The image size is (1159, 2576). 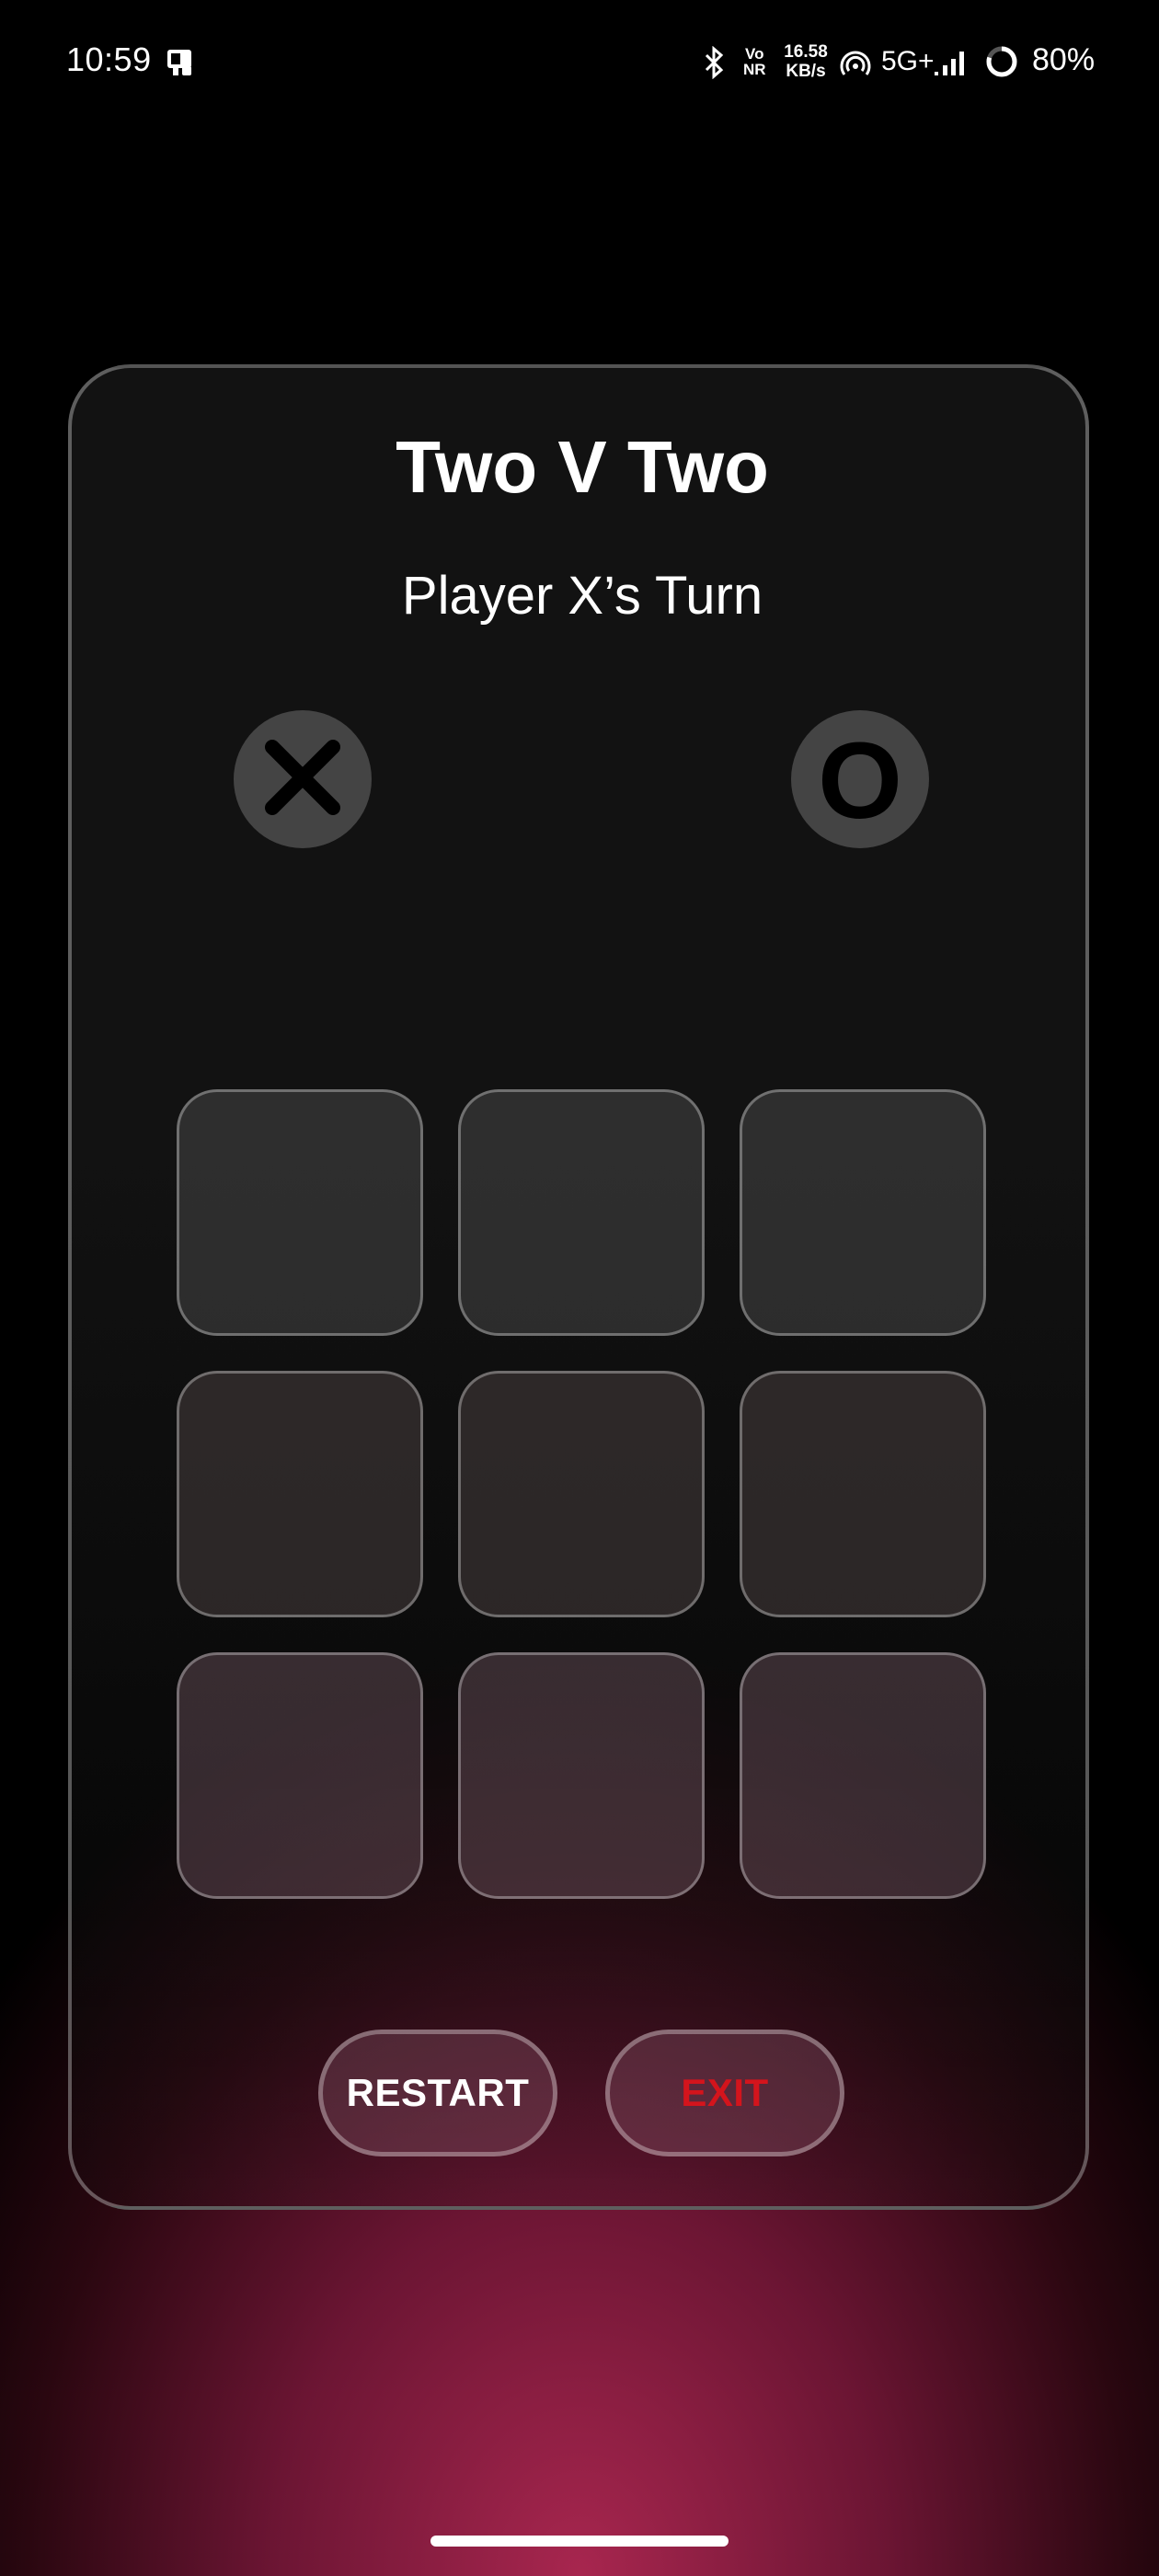 I want to click on volte-icon: Vo NR, so click(x=754, y=61).